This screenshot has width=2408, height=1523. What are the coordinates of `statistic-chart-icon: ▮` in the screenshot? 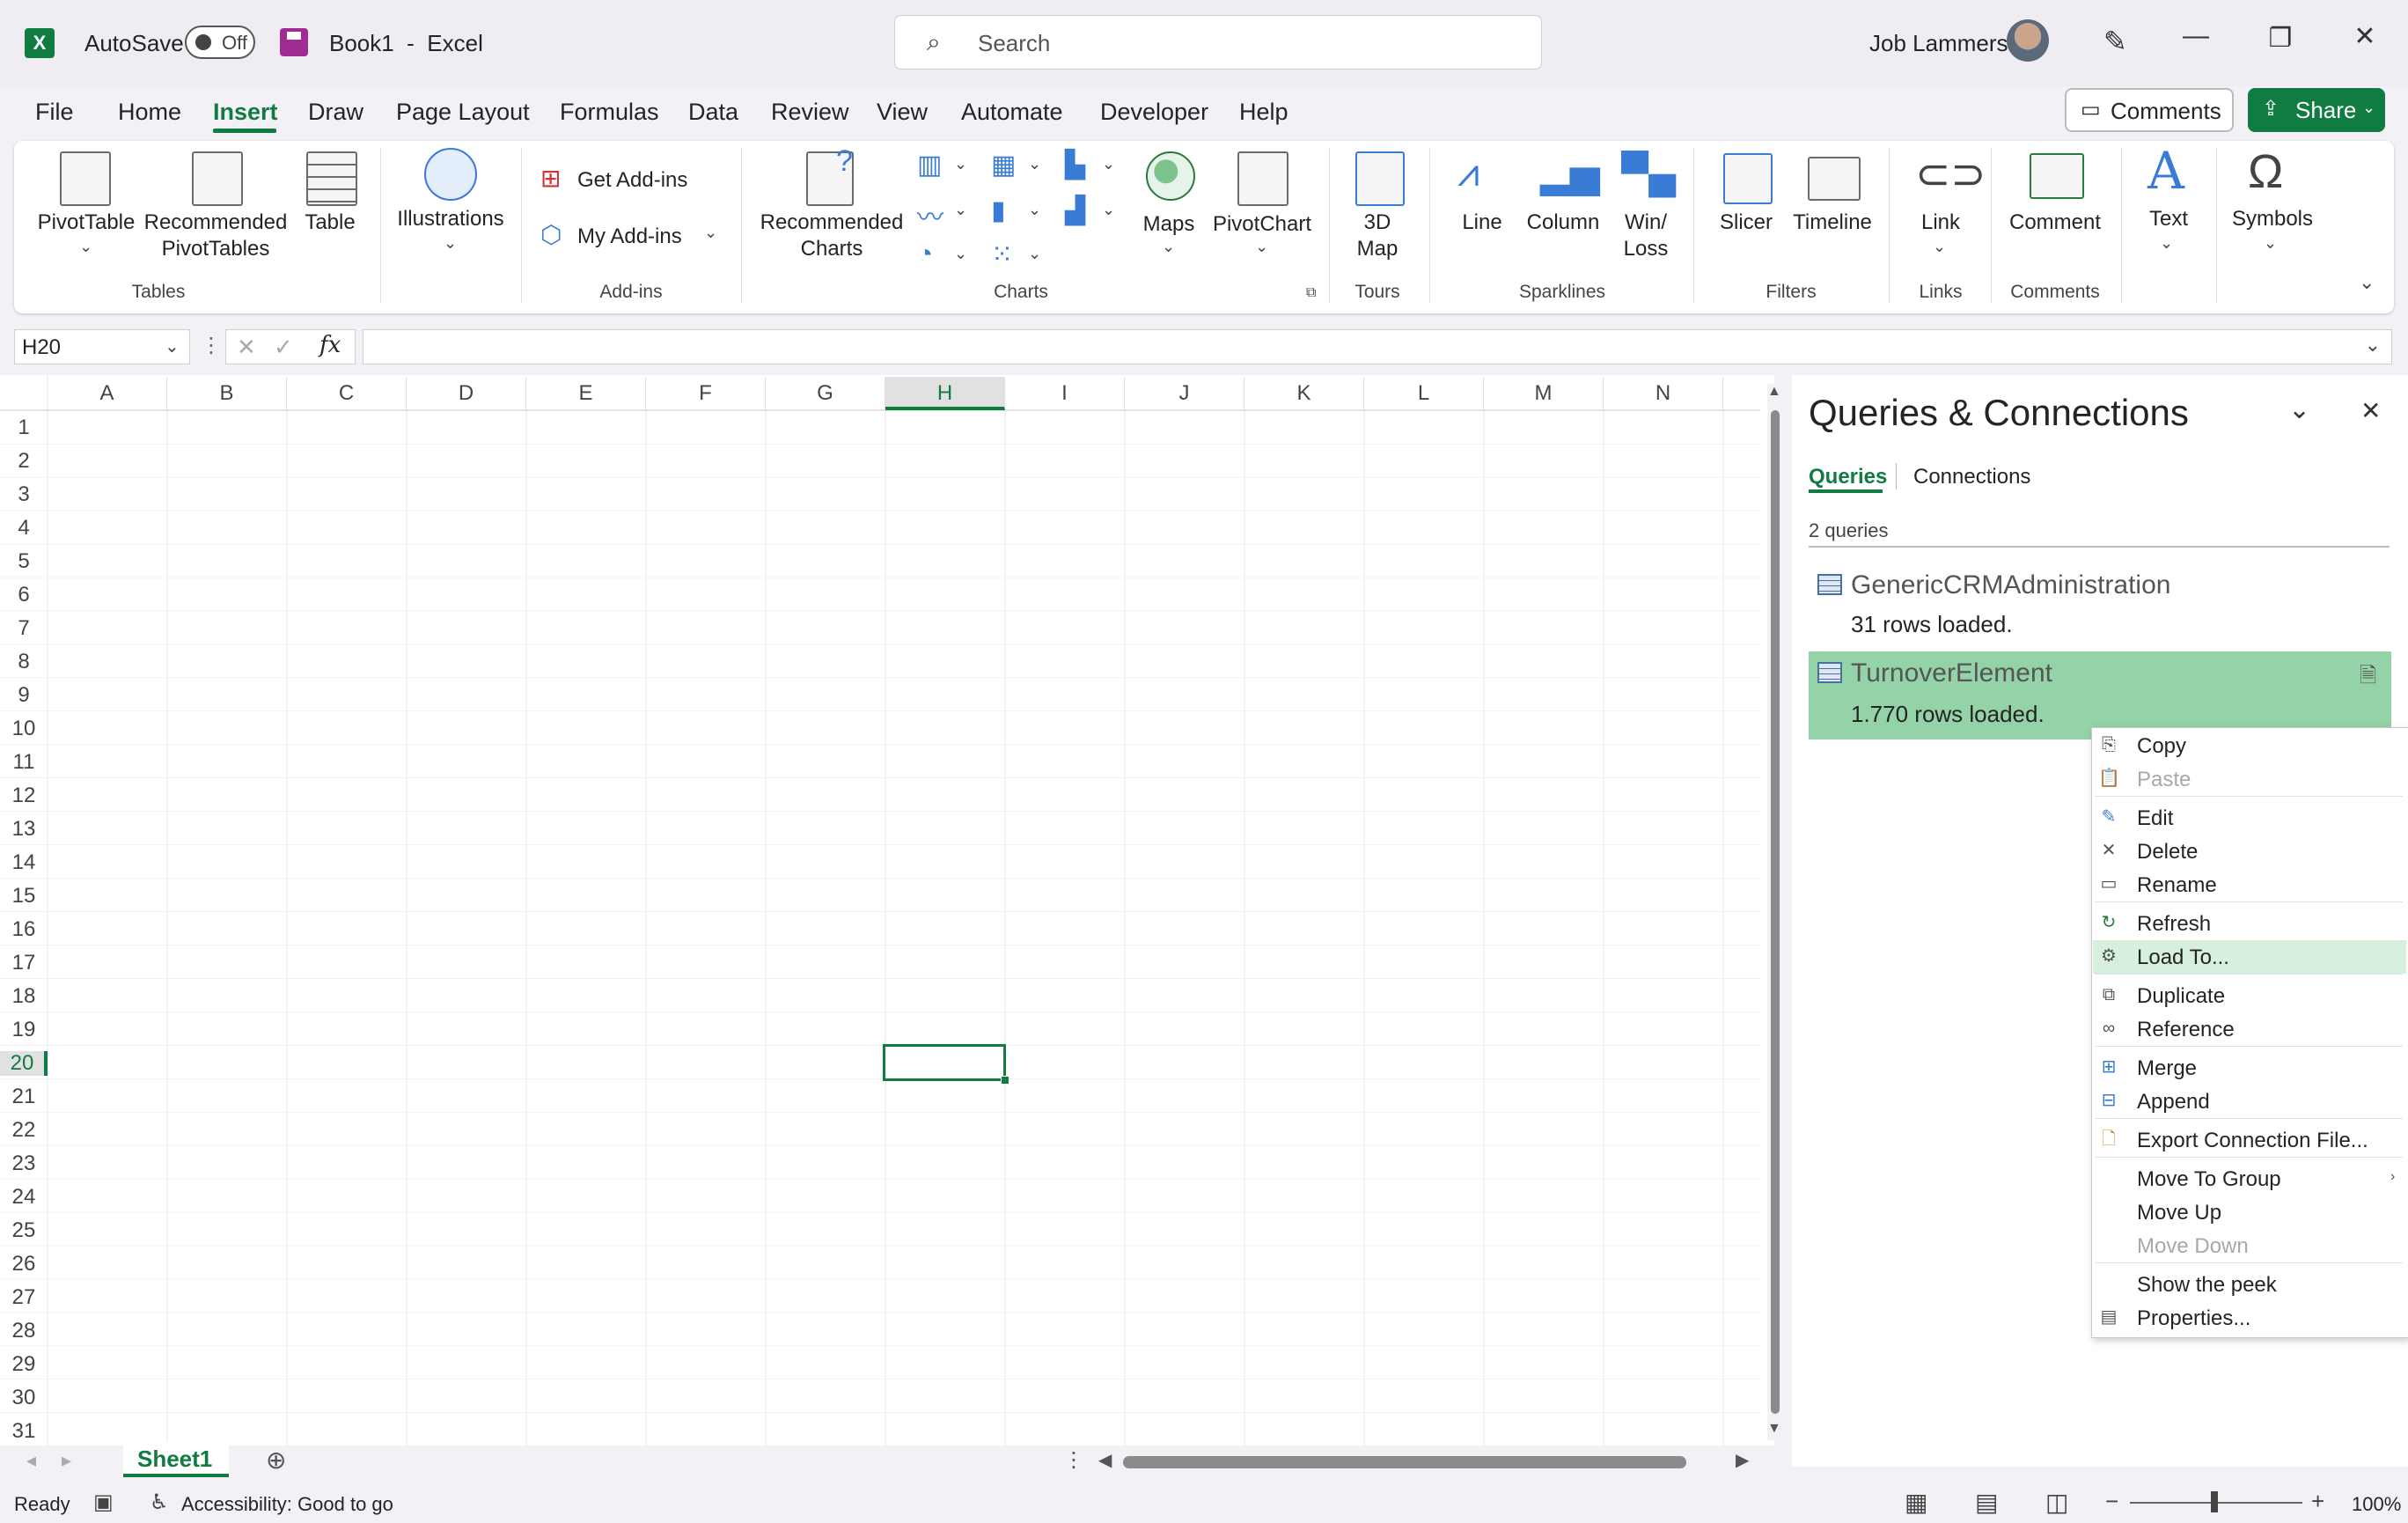 It's located at (998, 210).